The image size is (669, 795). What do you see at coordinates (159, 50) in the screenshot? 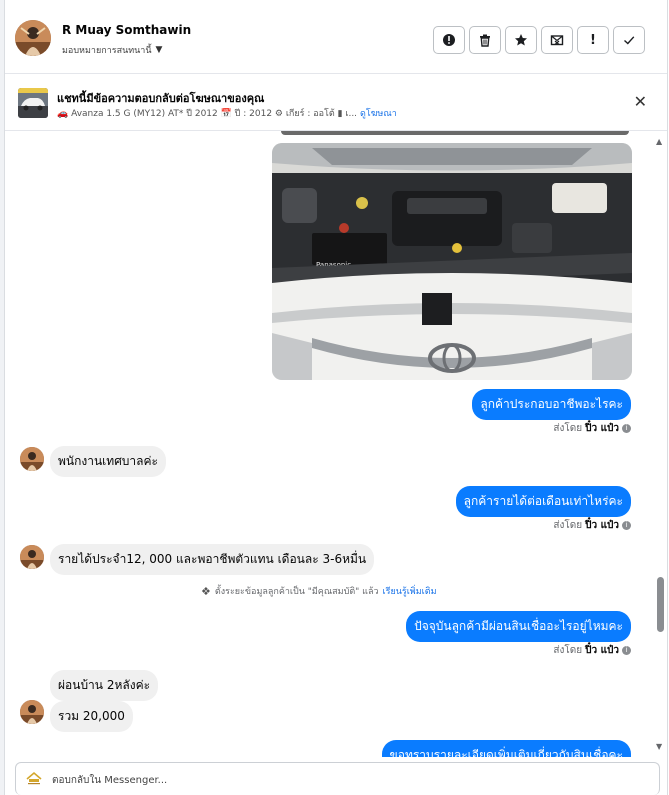
I see `caret-down-icon: ▼` at bounding box center [159, 50].